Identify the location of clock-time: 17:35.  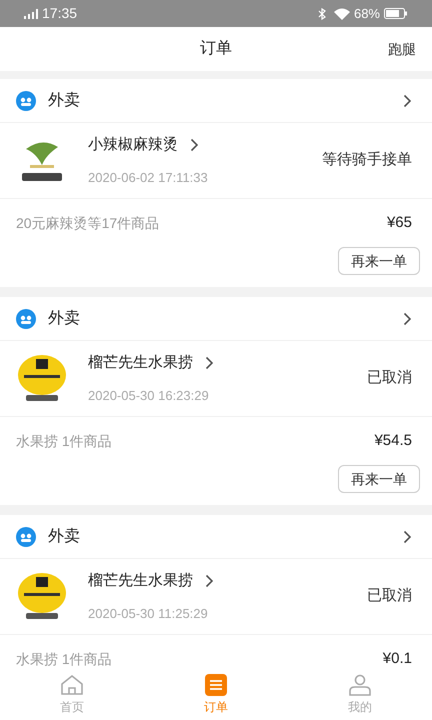
(60, 13).